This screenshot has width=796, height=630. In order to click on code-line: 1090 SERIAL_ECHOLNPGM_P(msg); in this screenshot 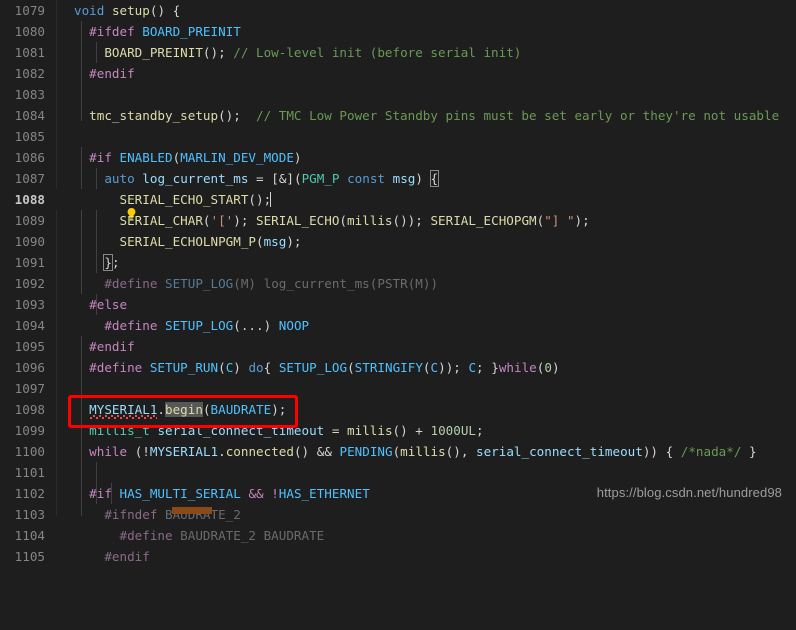, I will do `click(398, 241)`.